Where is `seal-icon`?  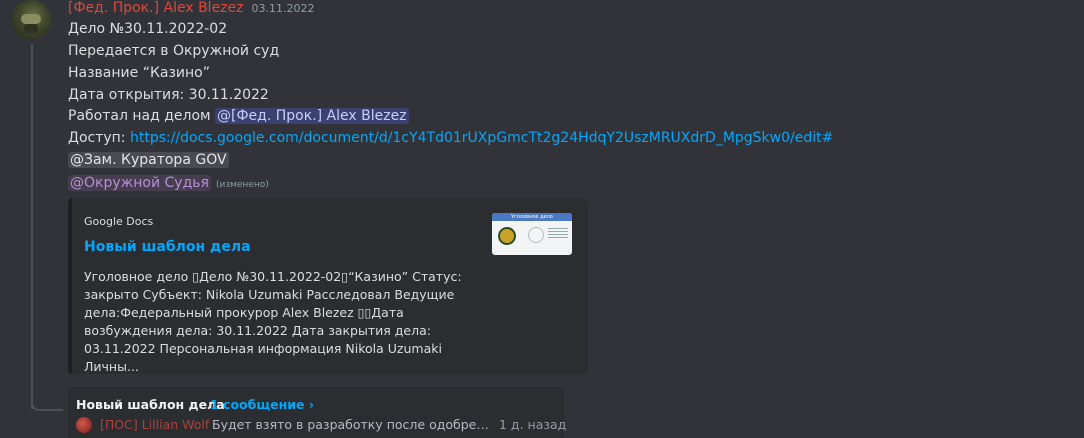 seal-icon is located at coordinates (507, 236).